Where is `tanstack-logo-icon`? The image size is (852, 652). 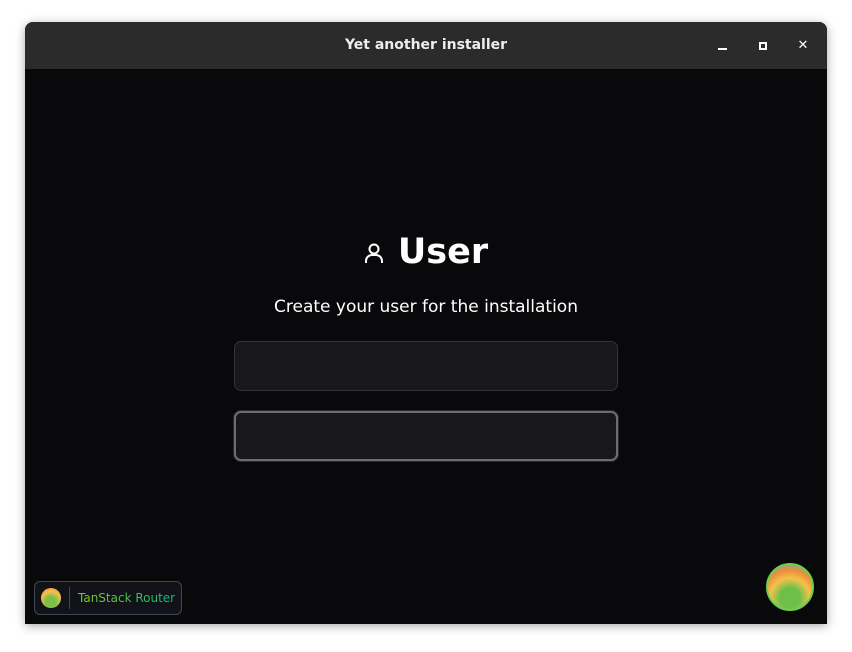 tanstack-logo-icon is located at coordinates (51, 598).